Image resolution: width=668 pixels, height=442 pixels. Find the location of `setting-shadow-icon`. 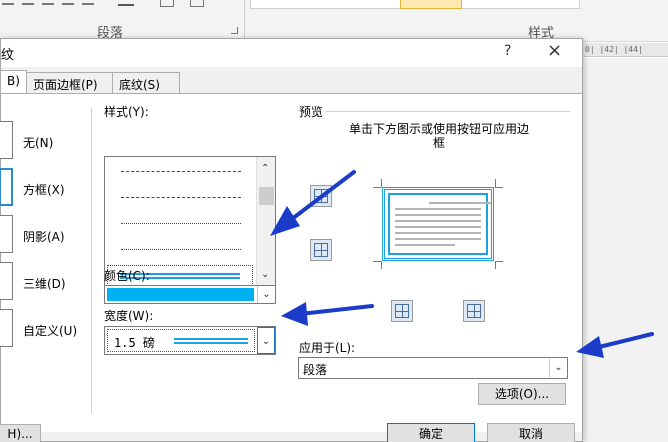

setting-shadow-icon is located at coordinates (6, 234).